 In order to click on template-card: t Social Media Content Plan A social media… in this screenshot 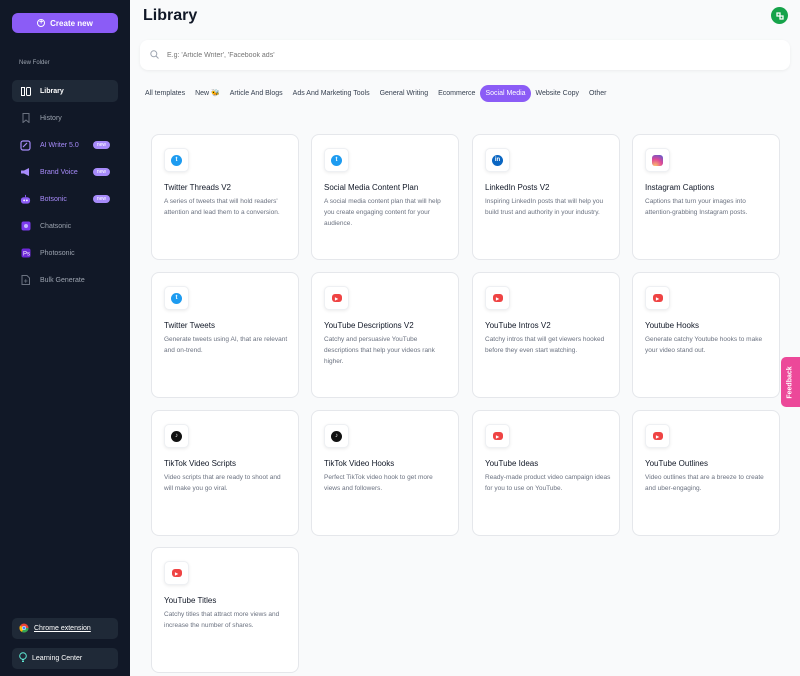, I will do `click(385, 197)`.